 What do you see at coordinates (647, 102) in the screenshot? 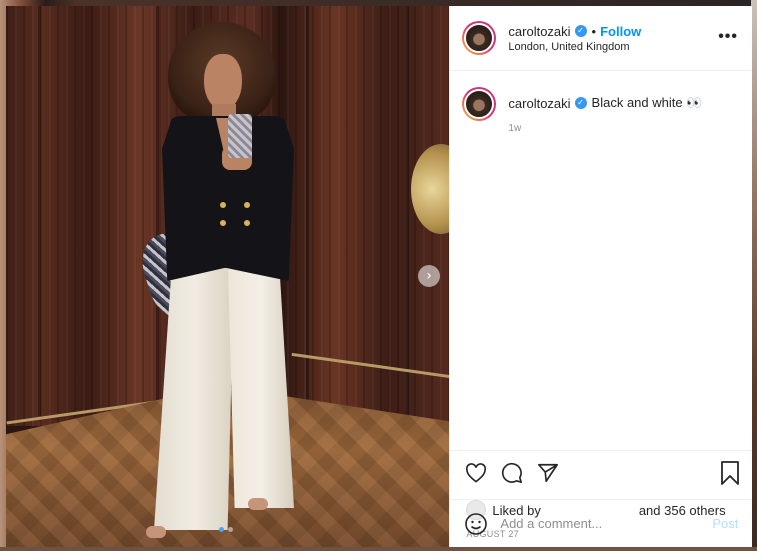
I see `caption-text: Black and white 👀` at bounding box center [647, 102].